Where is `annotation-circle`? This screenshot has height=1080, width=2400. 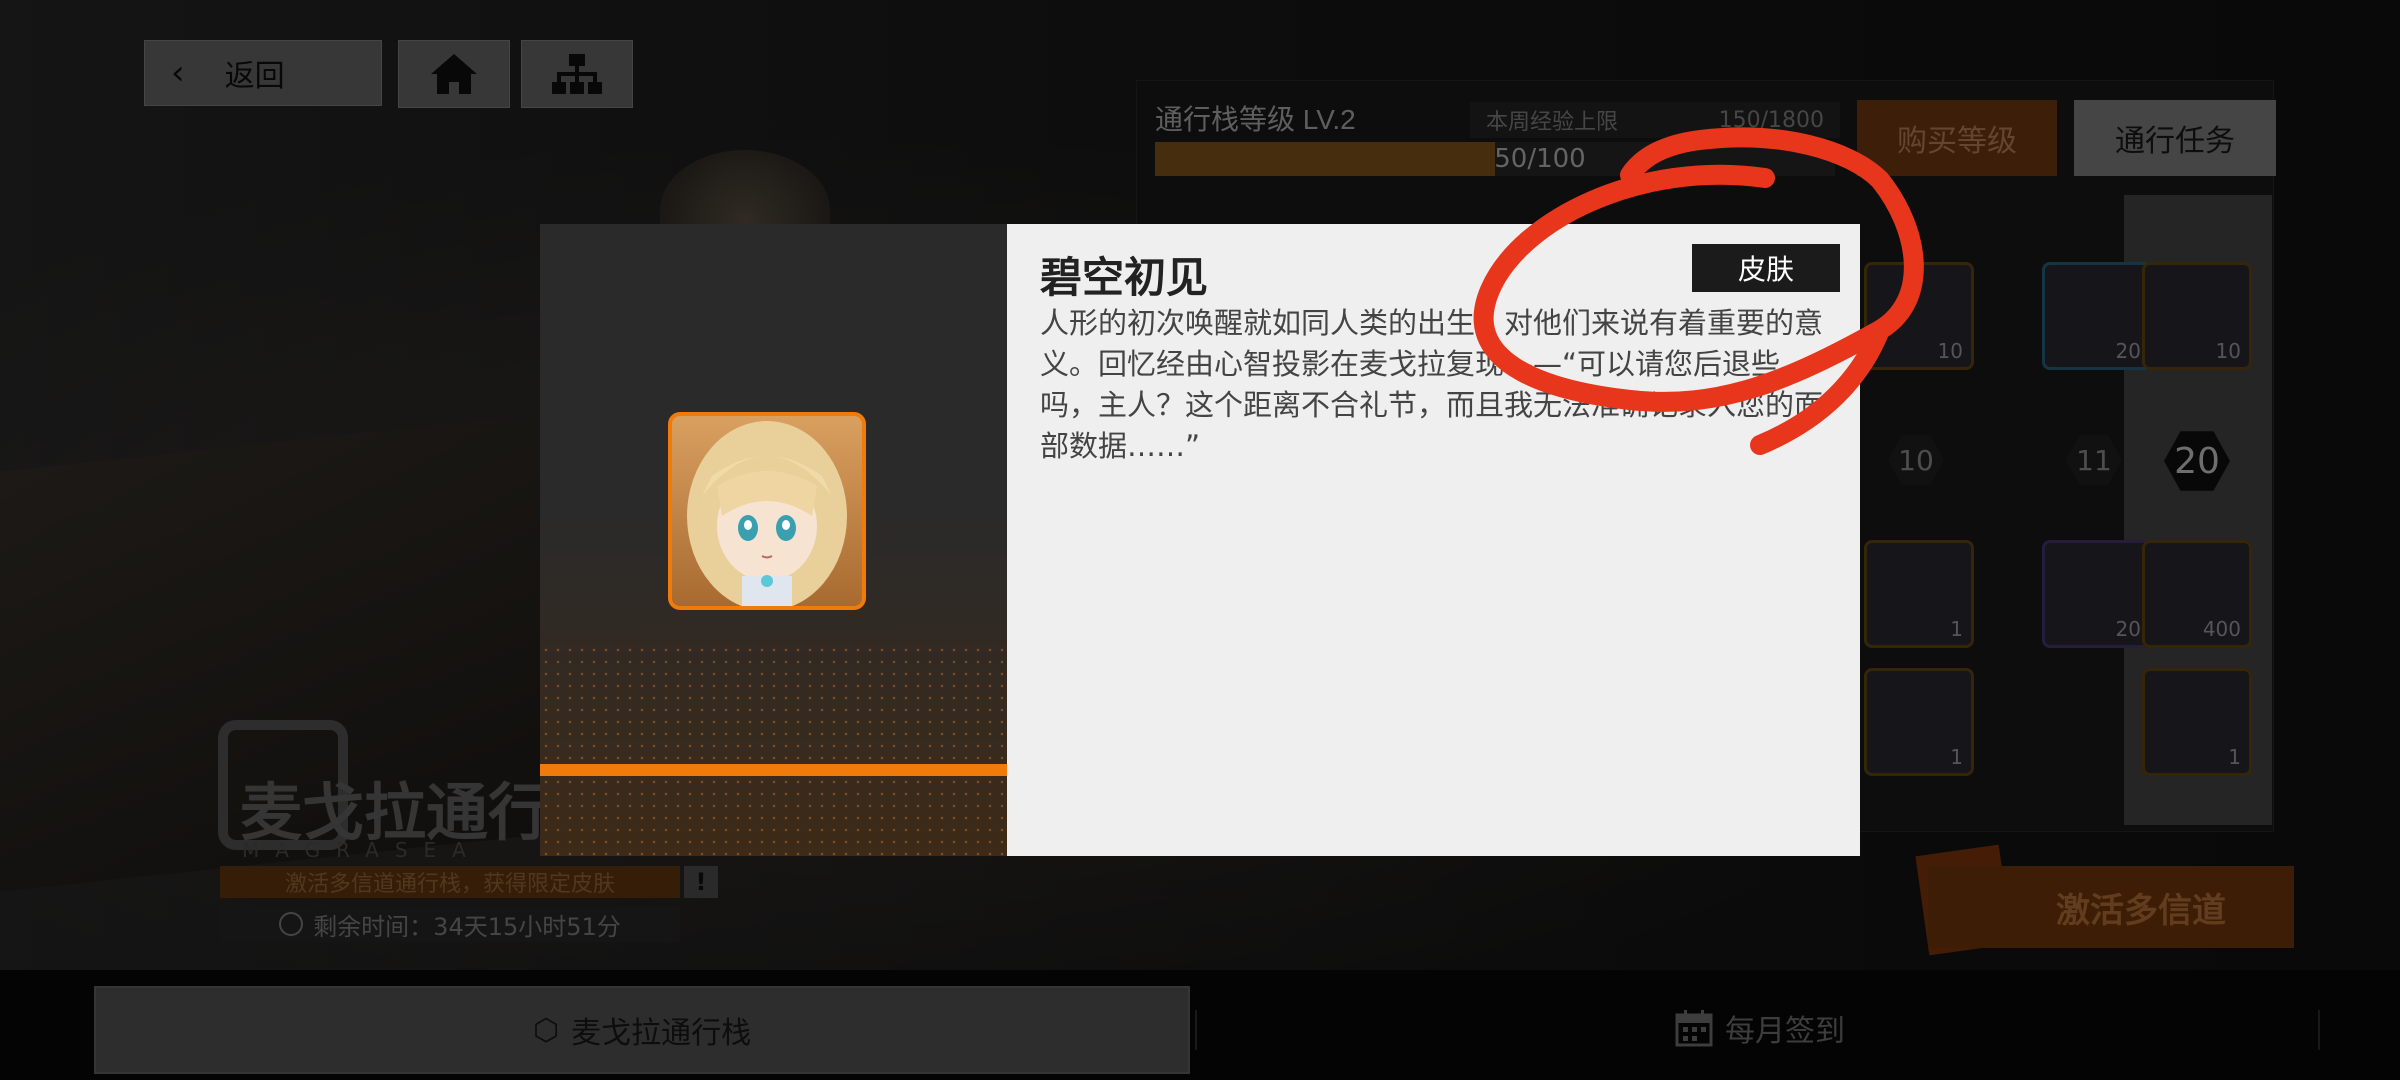
annotation-circle is located at coordinates (1698, 291).